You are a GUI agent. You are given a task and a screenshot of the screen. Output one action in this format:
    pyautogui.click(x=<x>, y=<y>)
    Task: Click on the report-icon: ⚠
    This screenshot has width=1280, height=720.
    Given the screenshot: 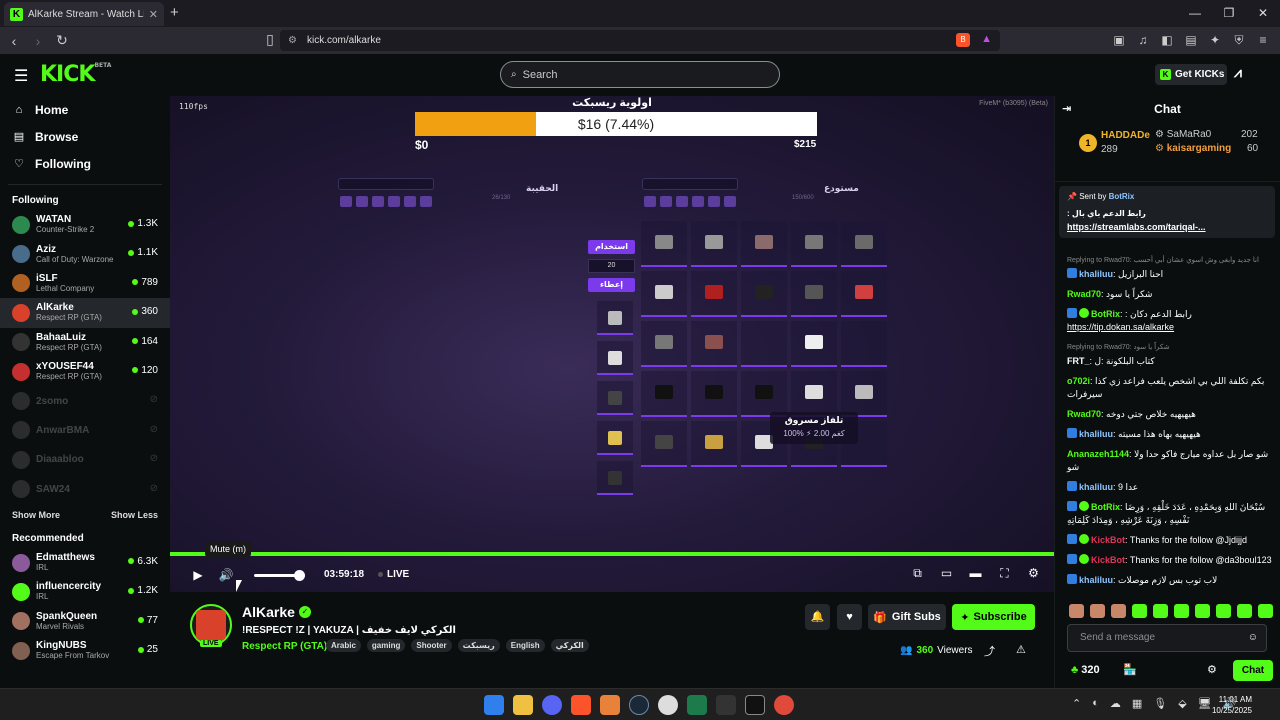 What is the action you would take?
    pyautogui.click(x=1021, y=649)
    